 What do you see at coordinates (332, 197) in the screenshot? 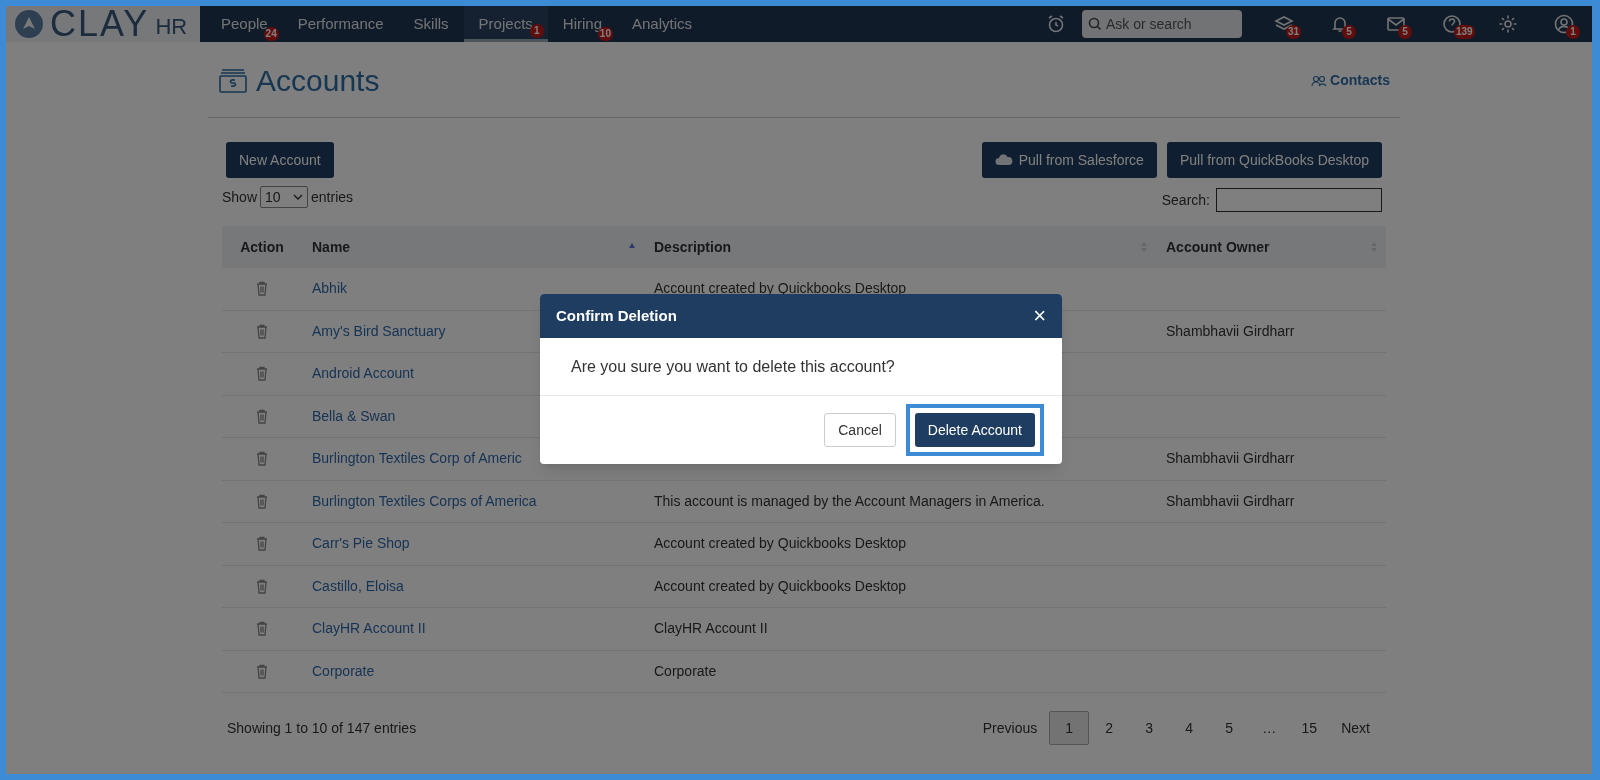
I see `entries-label: entries` at bounding box center [332, 197].